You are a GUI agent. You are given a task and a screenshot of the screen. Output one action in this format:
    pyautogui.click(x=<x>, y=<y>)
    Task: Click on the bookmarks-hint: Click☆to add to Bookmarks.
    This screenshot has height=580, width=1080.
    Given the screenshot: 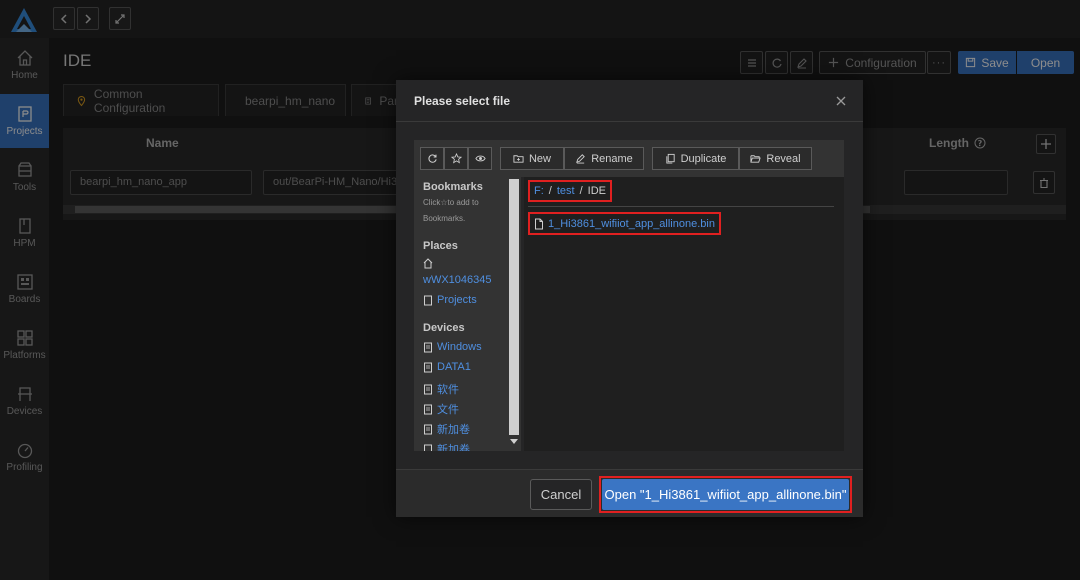 What is the action you would take?
    pyautogui.click(x=468, y=211)
    